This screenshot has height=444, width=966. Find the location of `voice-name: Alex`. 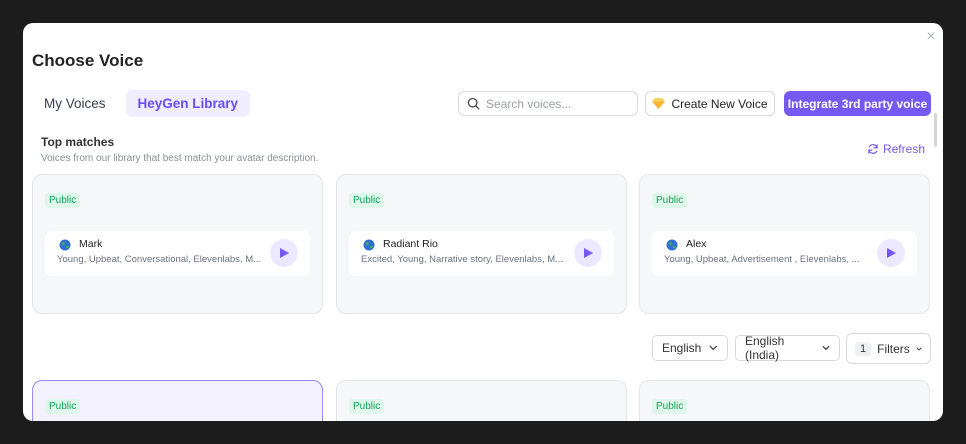

voice-name: Alex is located at coordinates (696, 244).